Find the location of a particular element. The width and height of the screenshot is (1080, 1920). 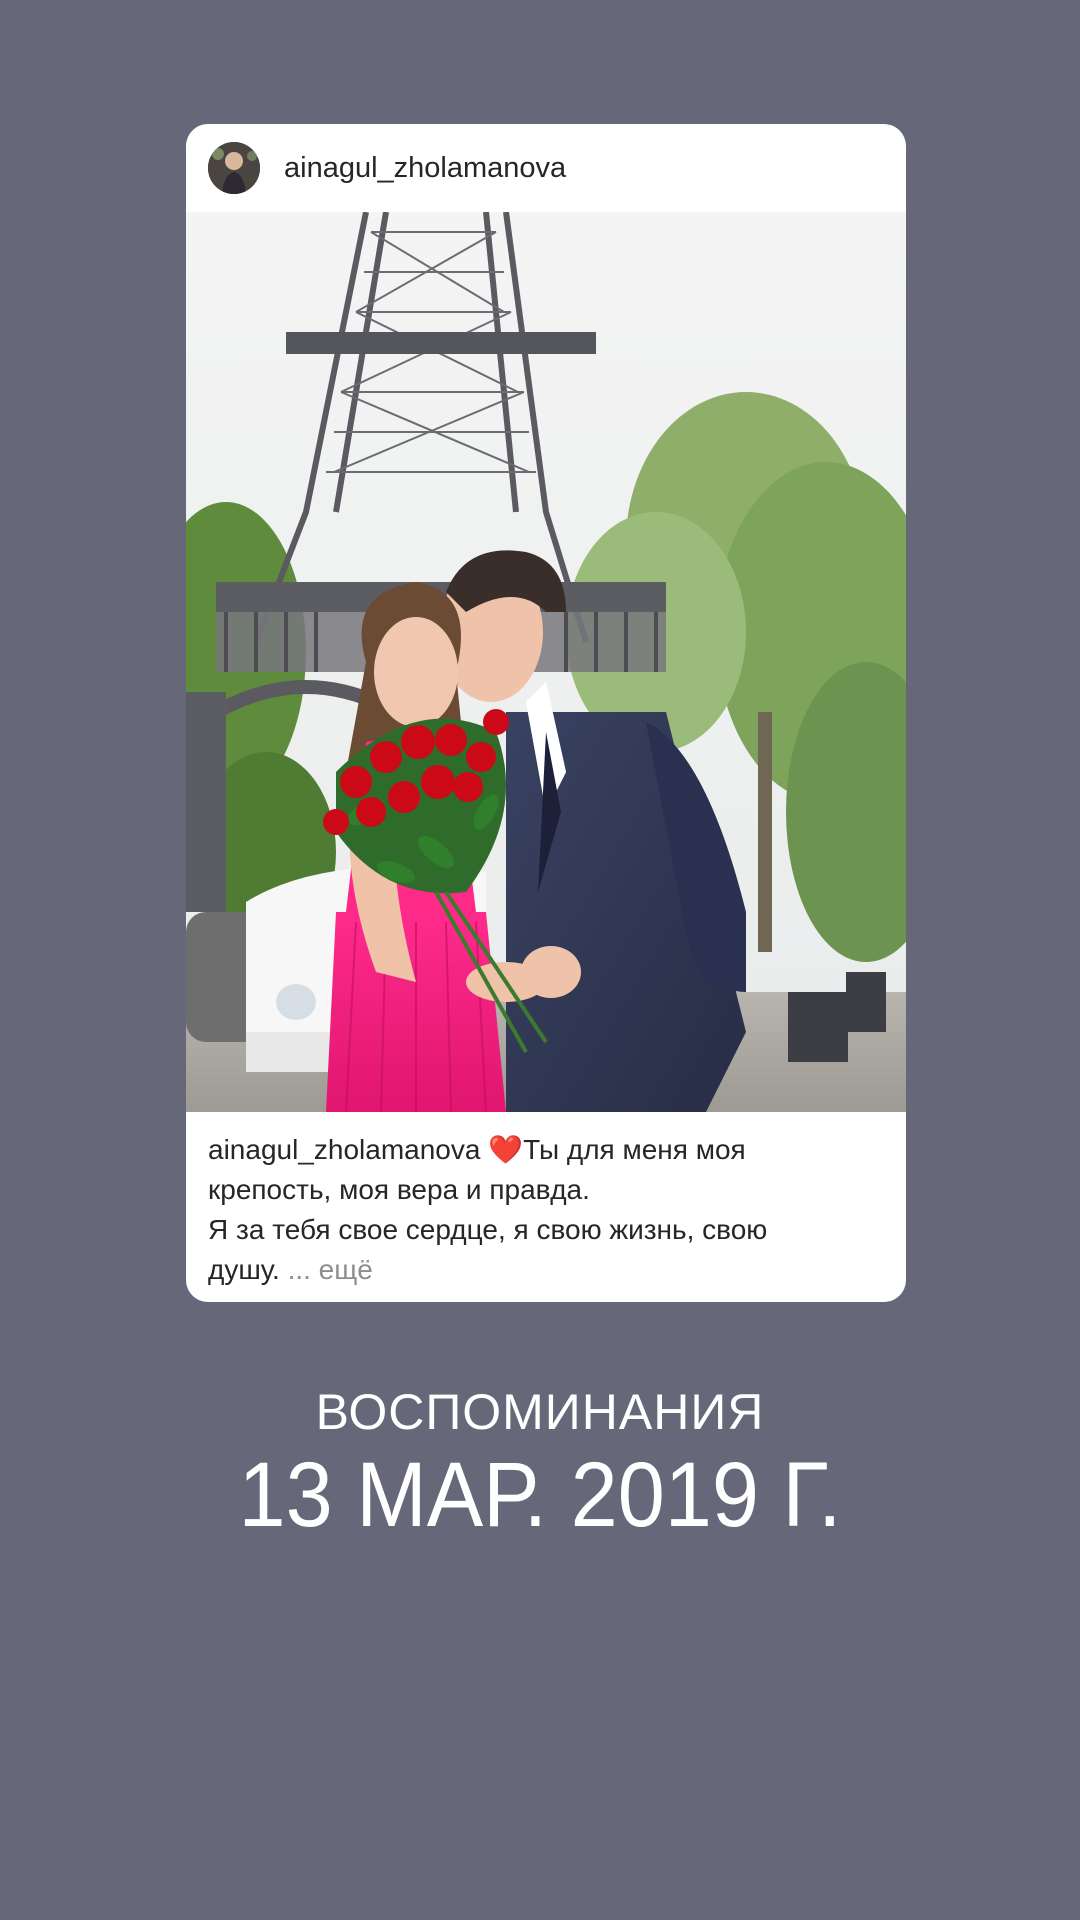

avatar is located at coordinates (234, 168).